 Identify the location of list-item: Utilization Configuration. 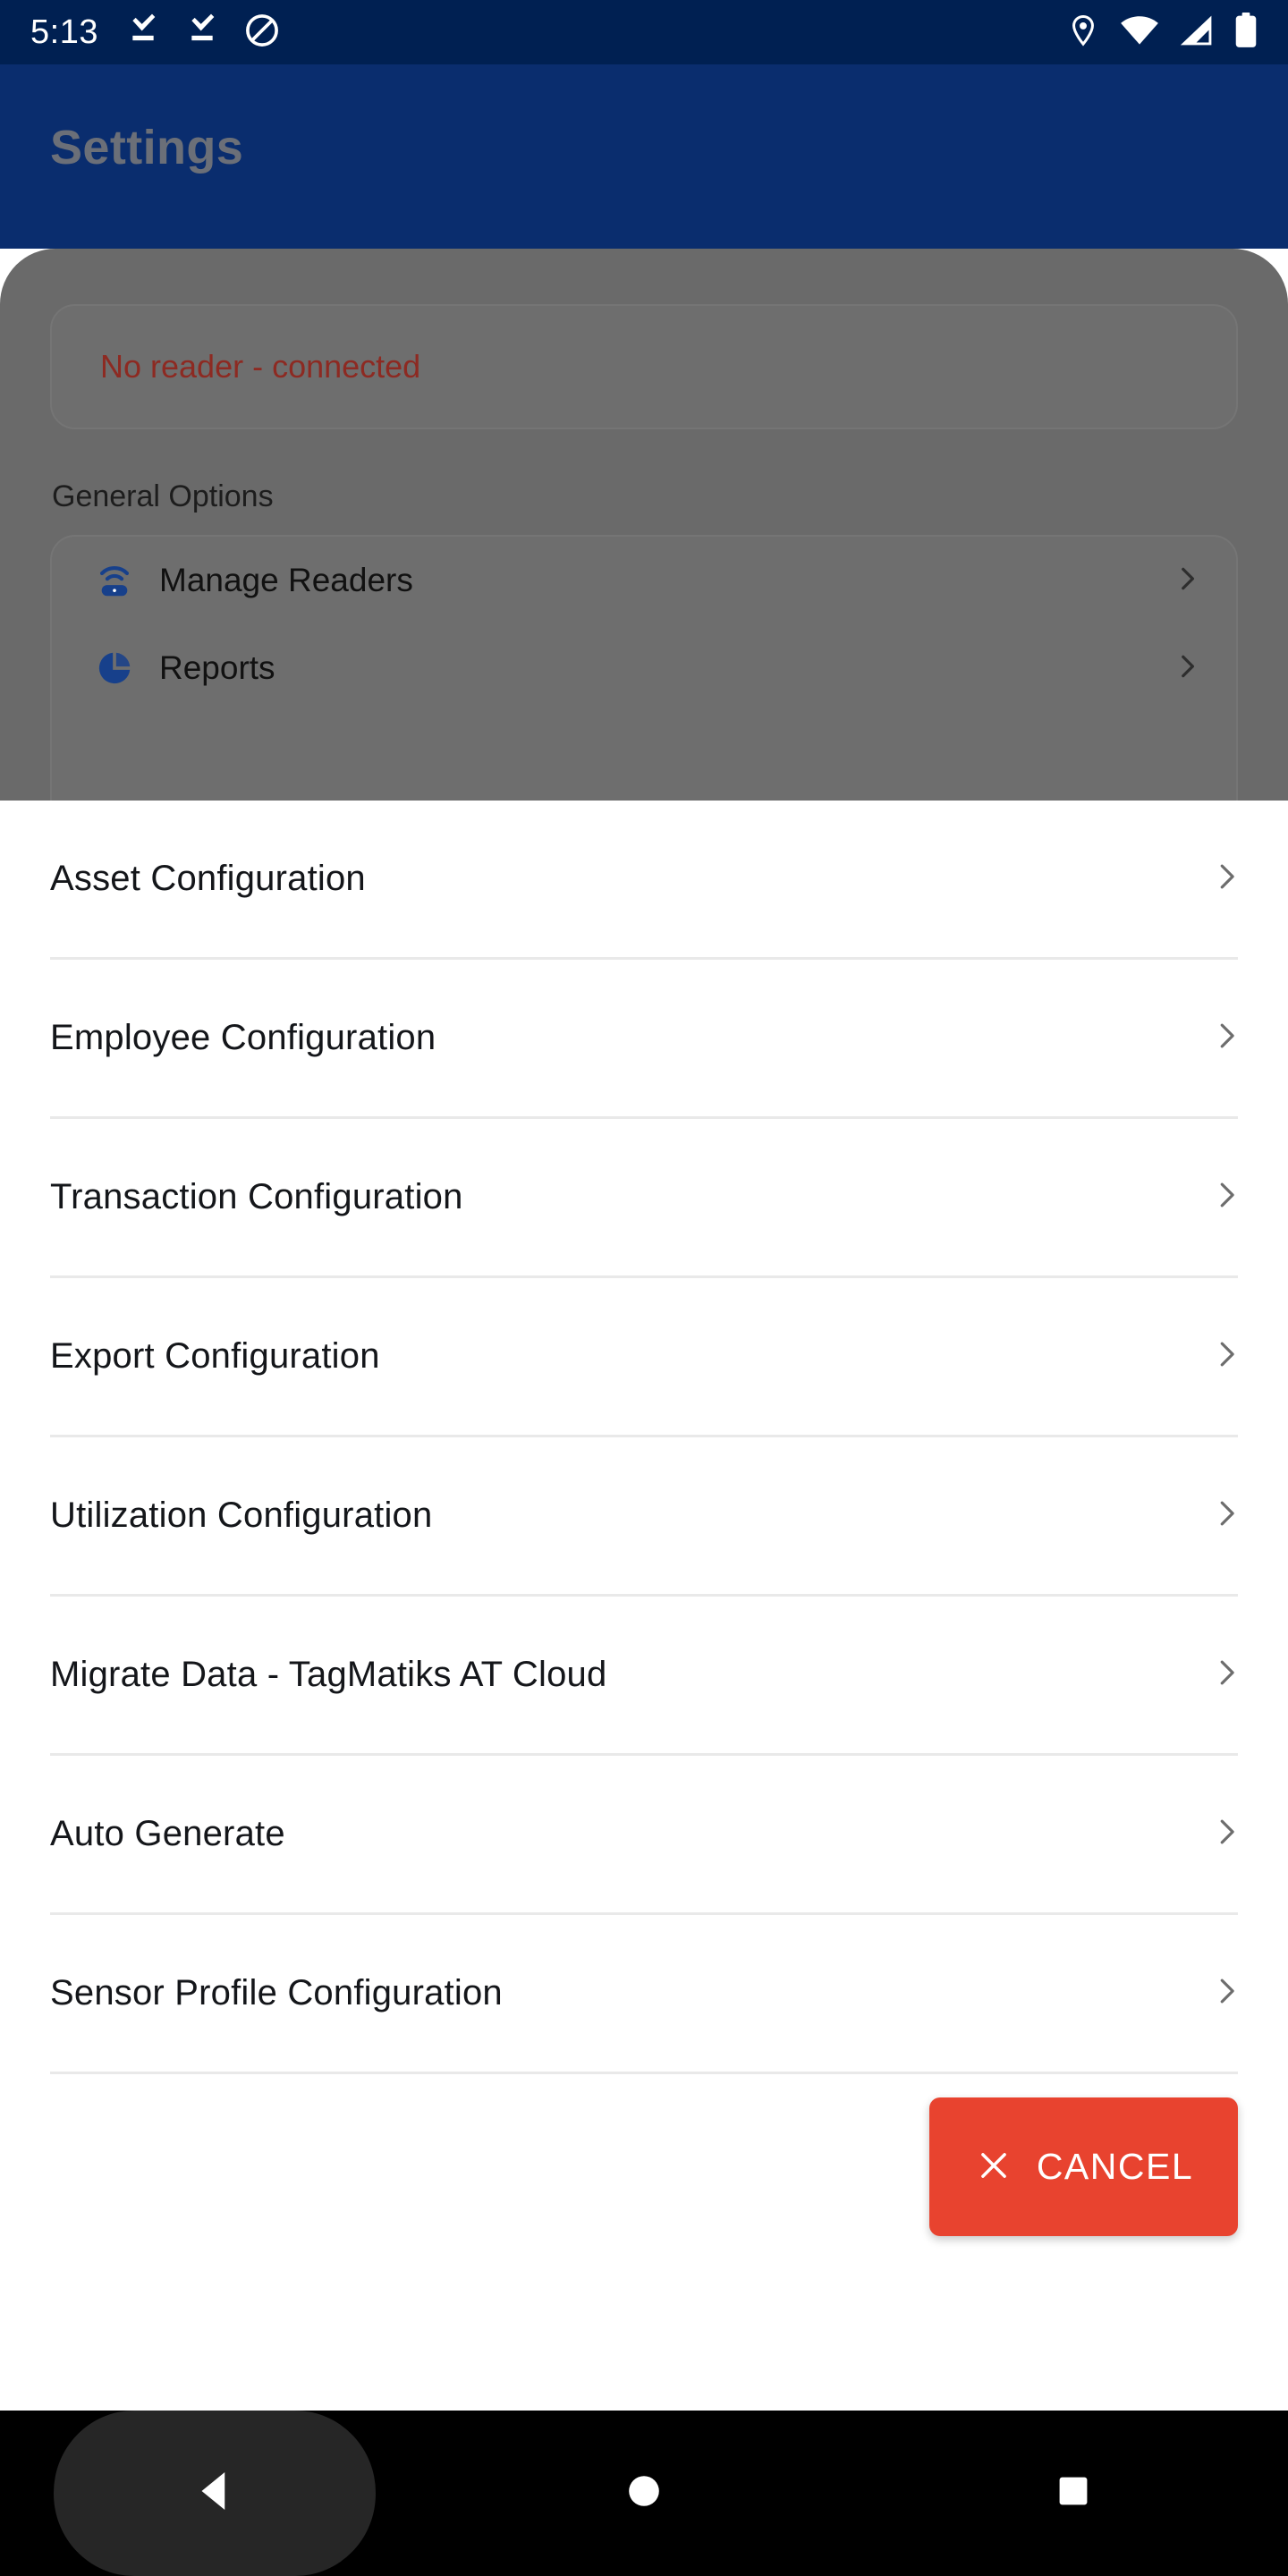
(644, 1515).